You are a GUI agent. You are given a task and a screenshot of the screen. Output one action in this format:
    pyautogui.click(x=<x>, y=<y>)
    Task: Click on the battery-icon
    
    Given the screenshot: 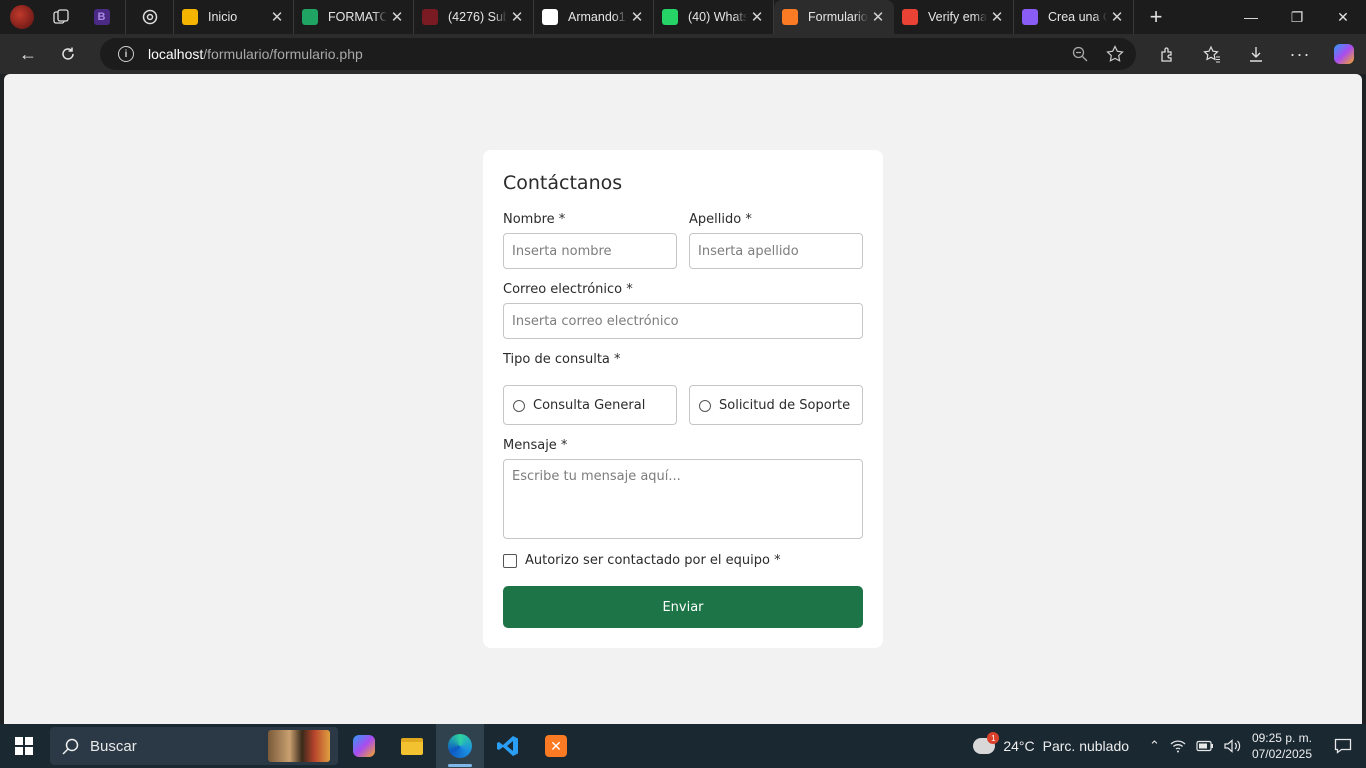 What is the action you would take?
    pyautogui.click(x=1205, y=746)
    